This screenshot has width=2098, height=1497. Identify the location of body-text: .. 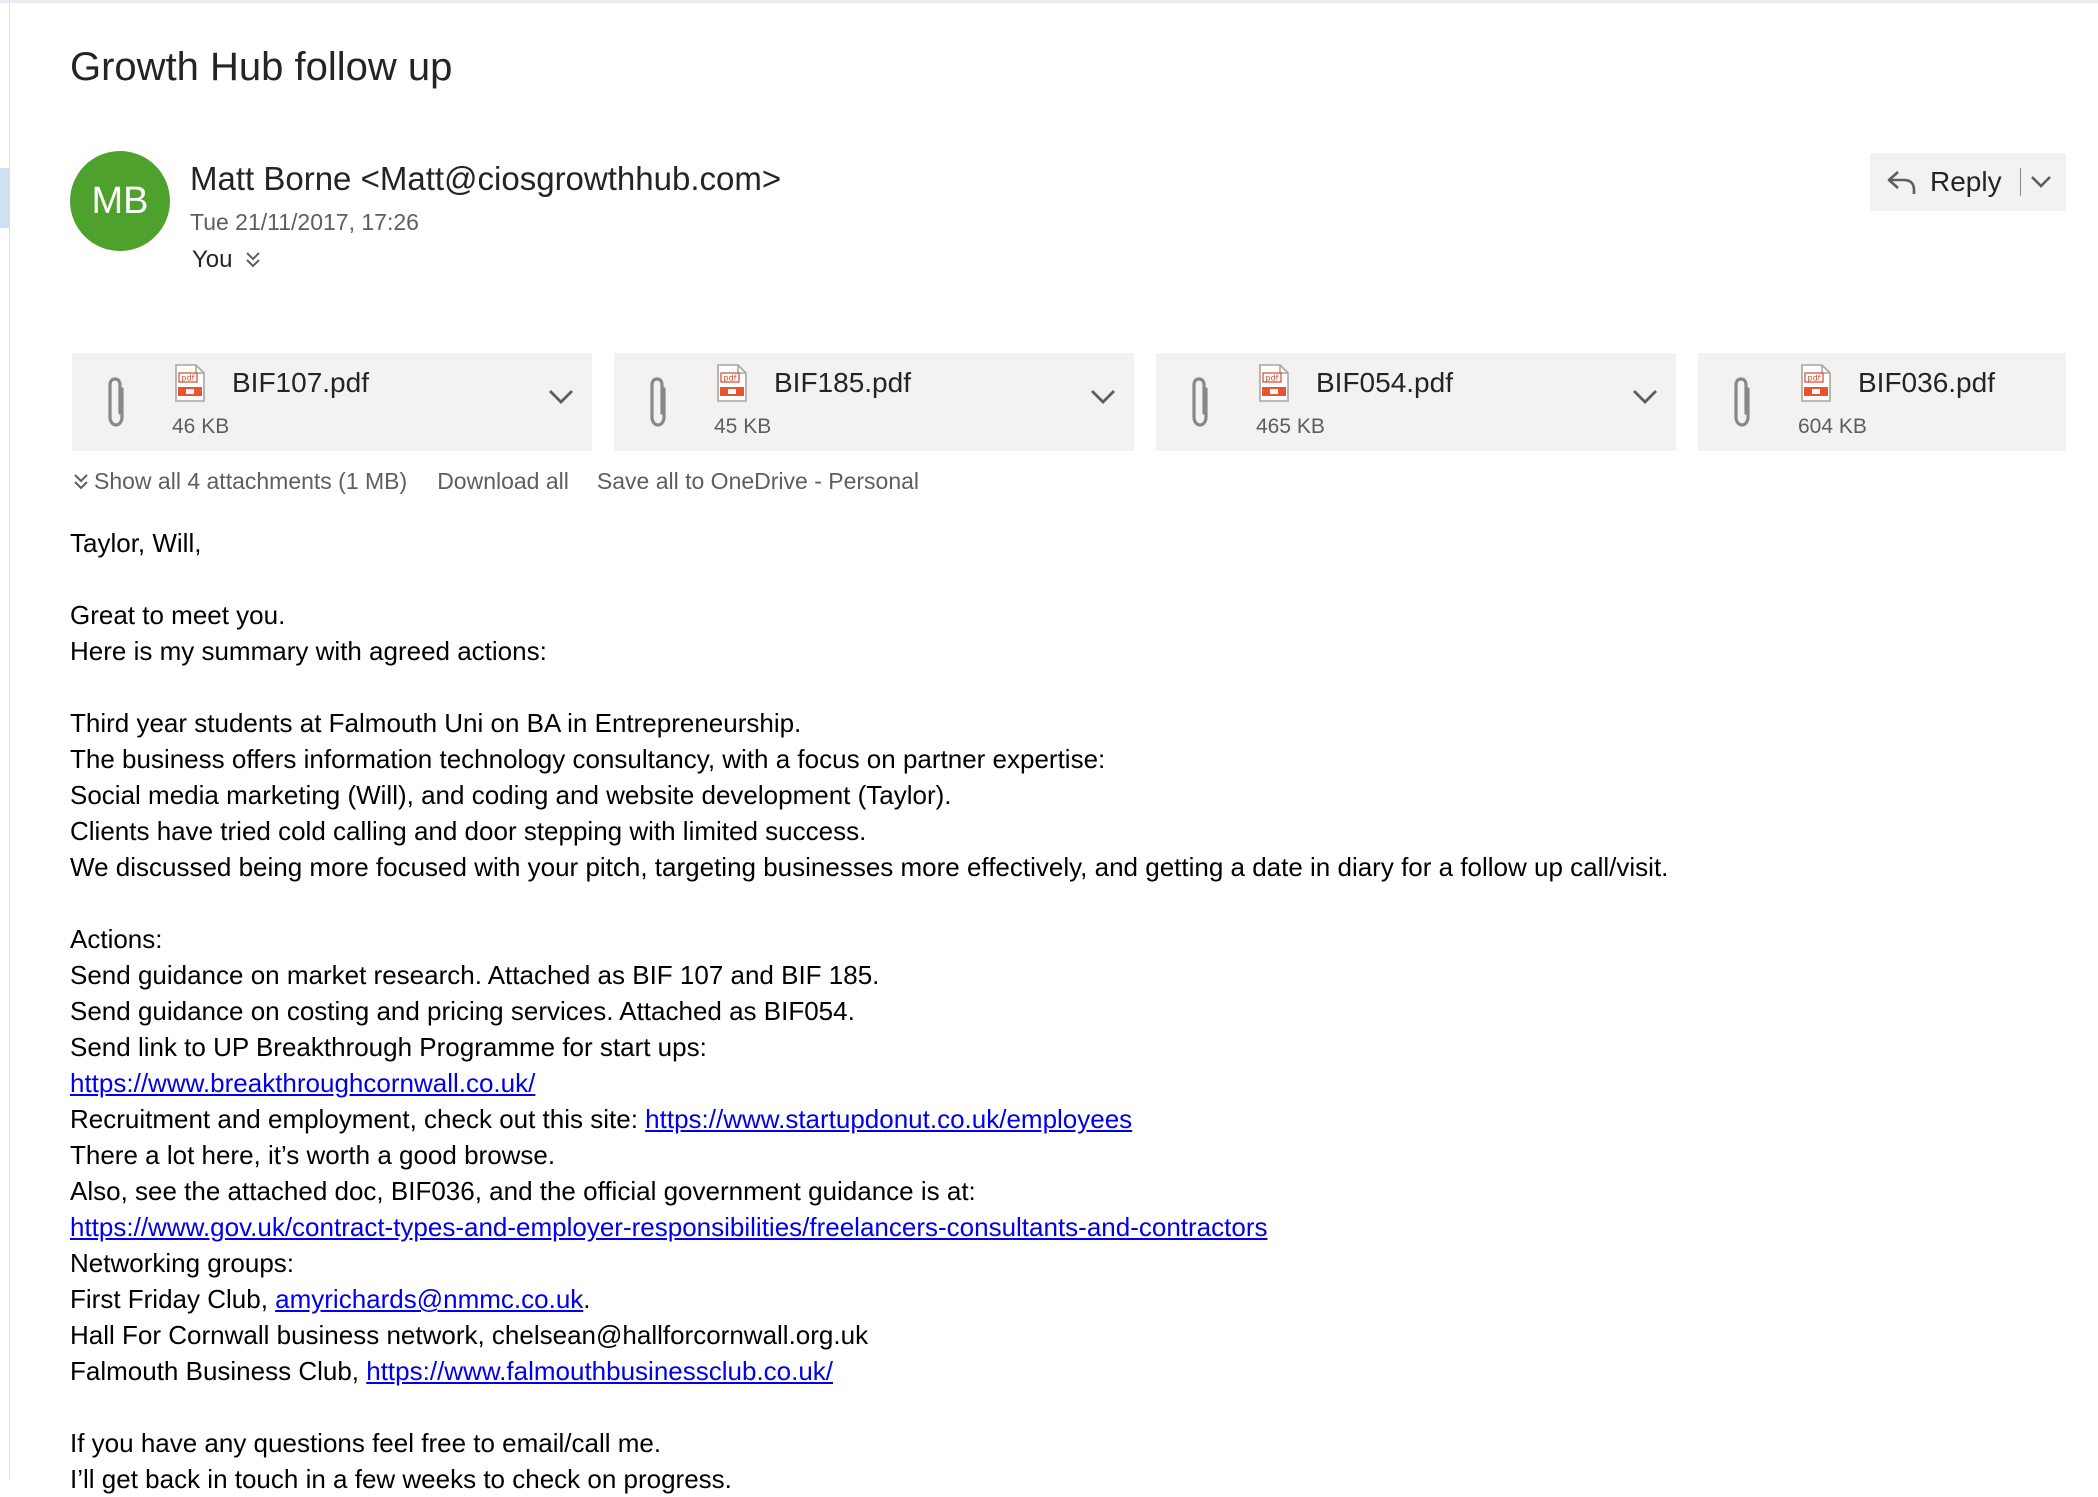
(587, 1299).